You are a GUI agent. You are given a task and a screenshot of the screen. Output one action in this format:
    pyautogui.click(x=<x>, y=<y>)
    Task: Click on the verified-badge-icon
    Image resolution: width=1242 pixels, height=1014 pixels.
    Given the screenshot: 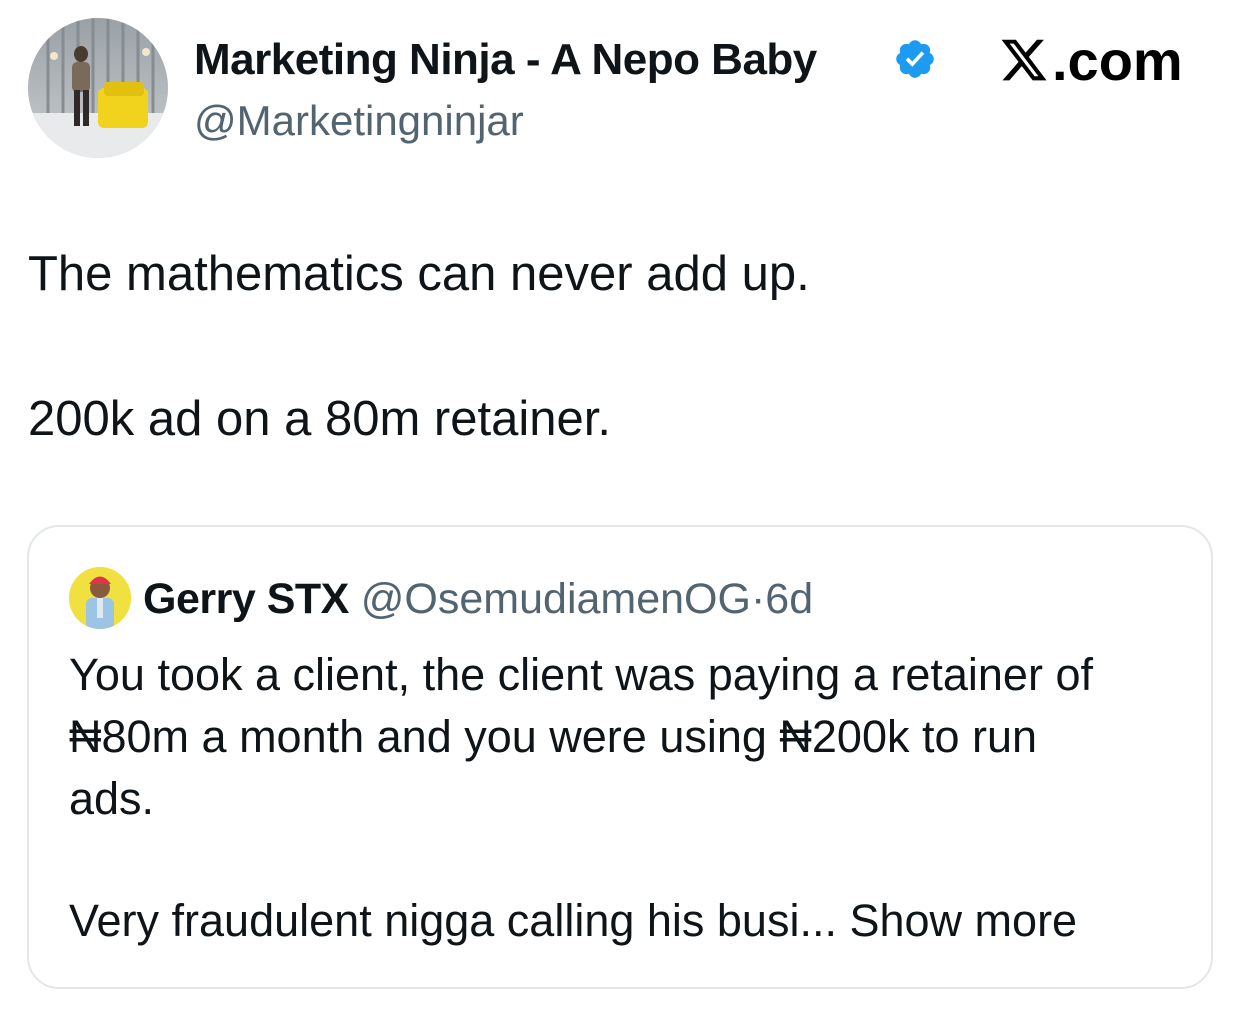 What is the action you would take?
    pyautogui.click(x=915, y=59)
    